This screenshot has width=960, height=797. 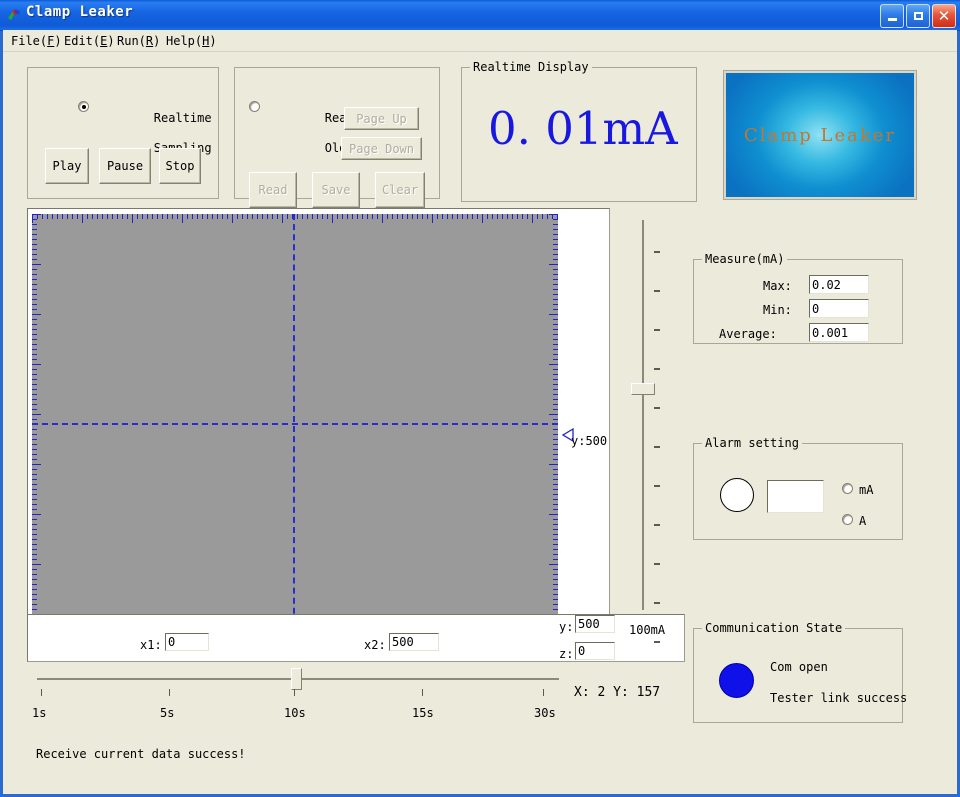 What do you see at coordinates (643, 389) in the screenshot?
I see `range-slider-thumb` at bounding box center [643, 389].